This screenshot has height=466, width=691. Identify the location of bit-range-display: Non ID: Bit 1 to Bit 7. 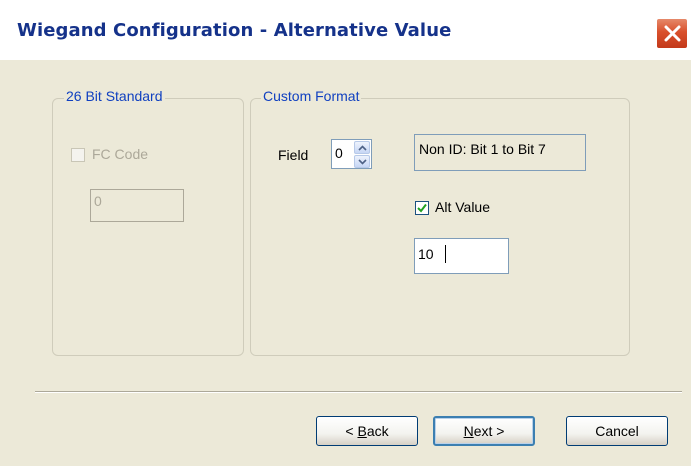
(500, 152).